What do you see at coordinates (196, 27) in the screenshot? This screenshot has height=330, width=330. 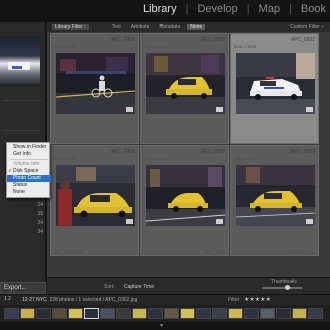 I see `filter-tab-none: None` at bounding box center [196, 27].